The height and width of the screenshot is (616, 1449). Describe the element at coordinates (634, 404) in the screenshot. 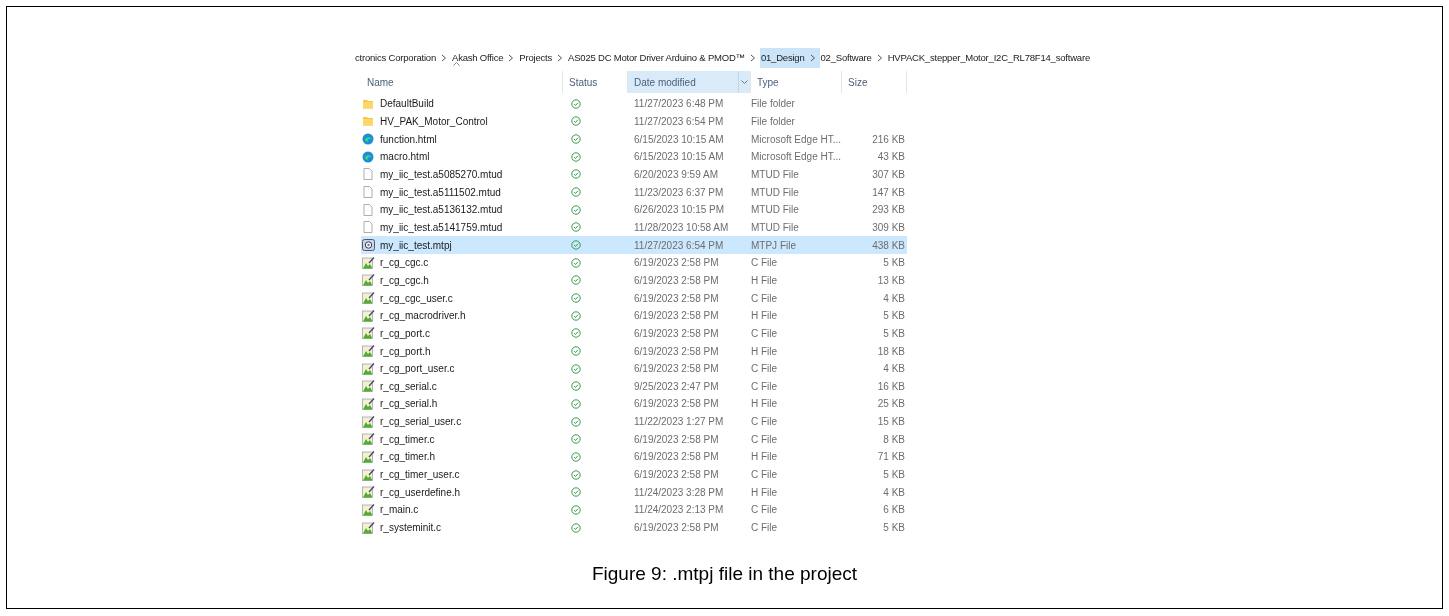

I see `file-row: r_cg_serial.h 6/19/2023 2:58 PM H File 25 KB` at that location.